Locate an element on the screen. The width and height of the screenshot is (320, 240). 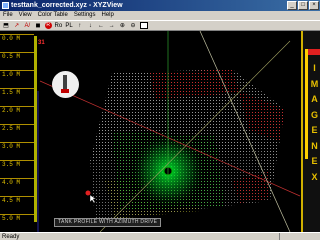
menu-help: Help is located at coordinates (108, 15).